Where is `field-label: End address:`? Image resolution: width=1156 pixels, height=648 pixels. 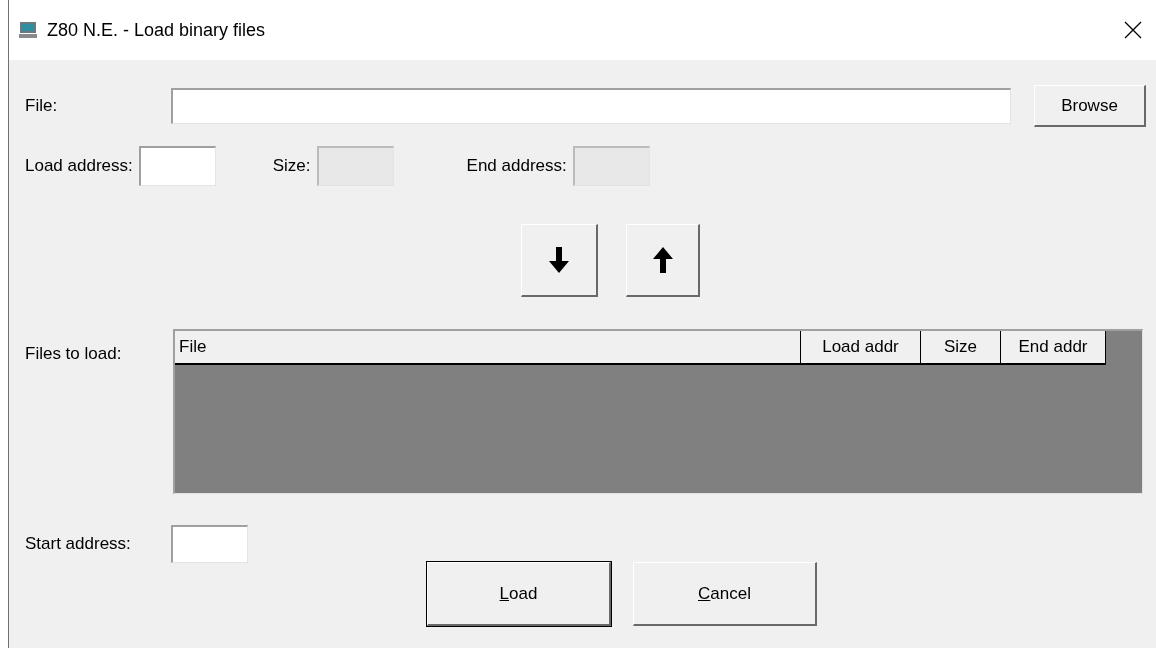
field-label: End address: is located at coordinates (516, 166).